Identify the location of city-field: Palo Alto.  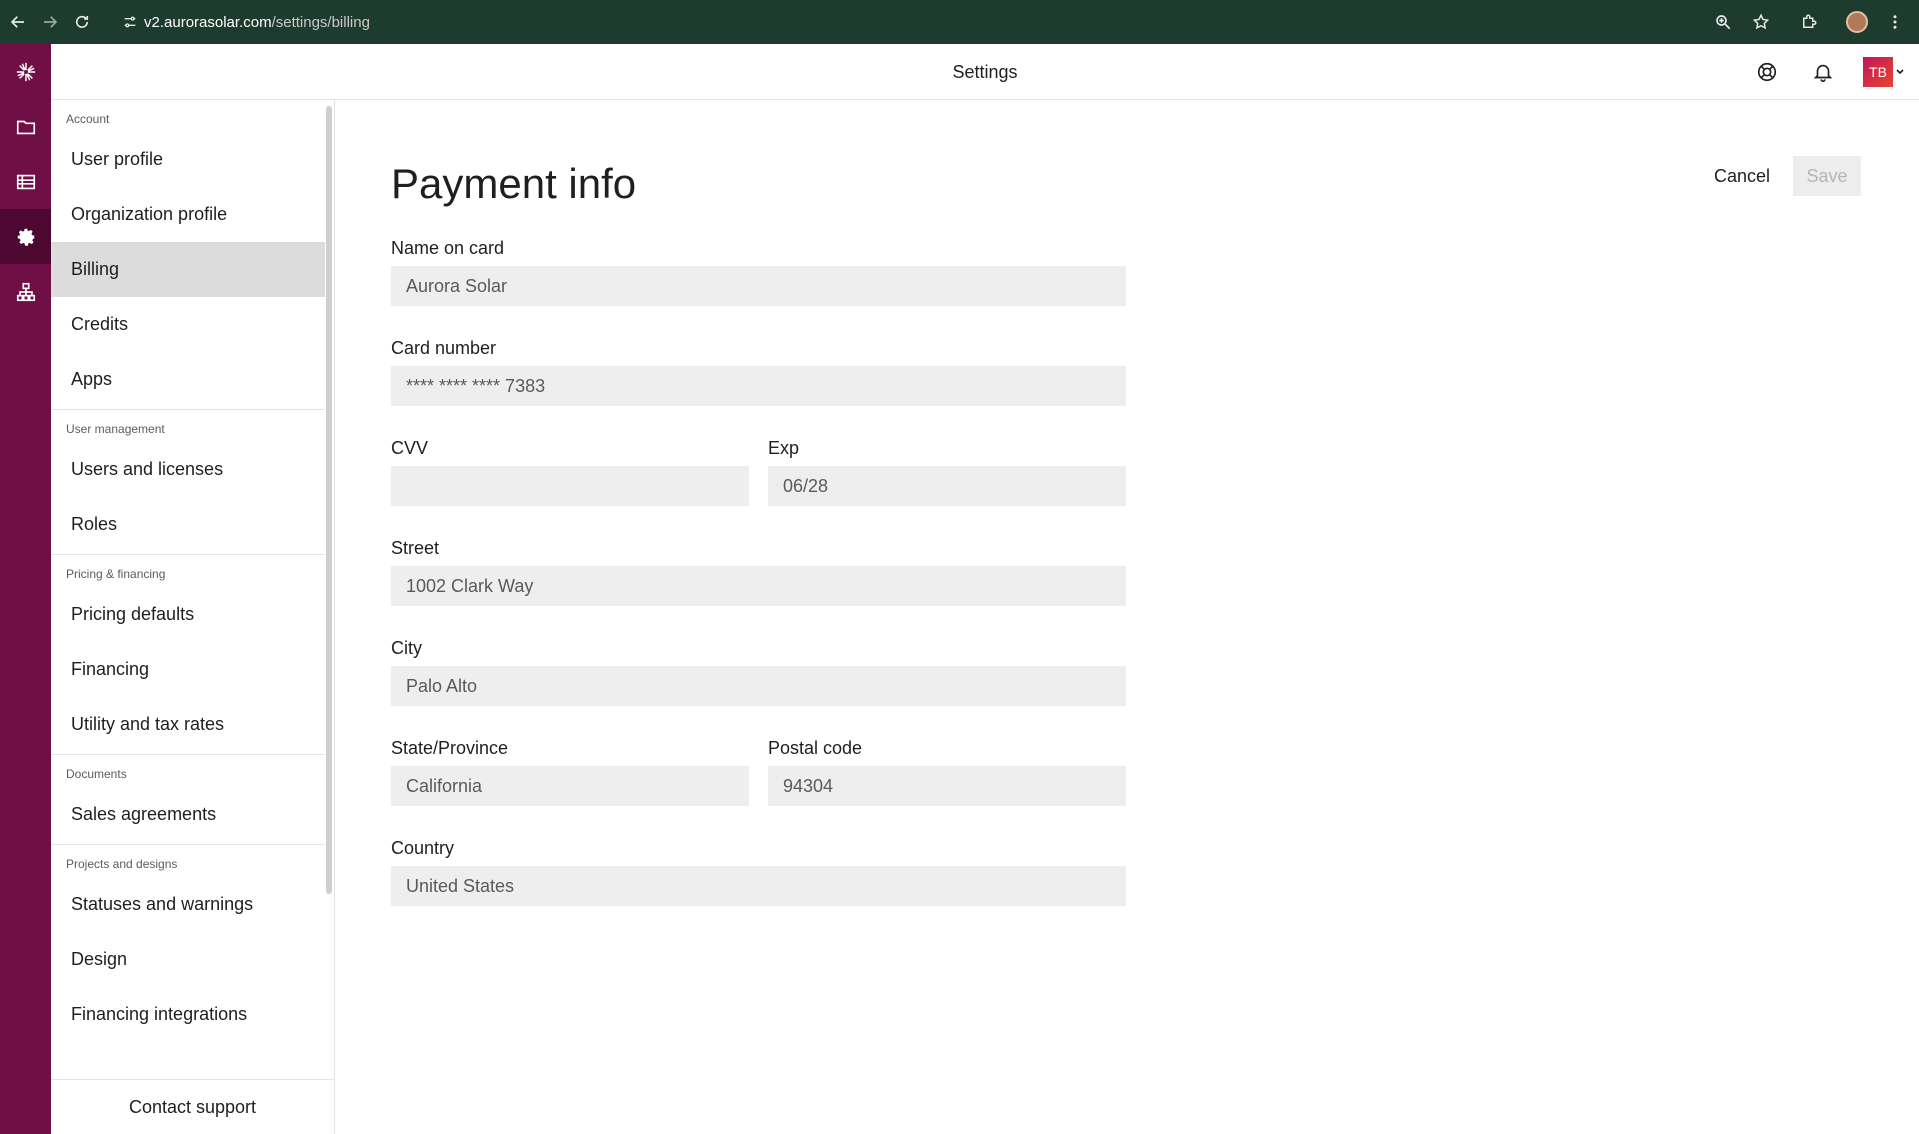
(758, 686).